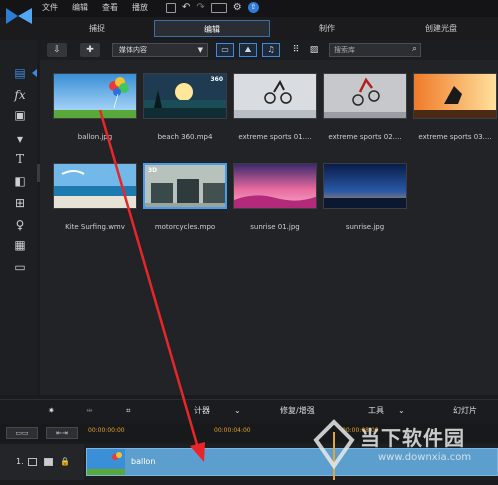 This screenshot has height=485, width=498. What do you see at coordinates (20, 139) in the screenshot?
I see `particle-room-icon: ▾` at bounding box center [20, 139].